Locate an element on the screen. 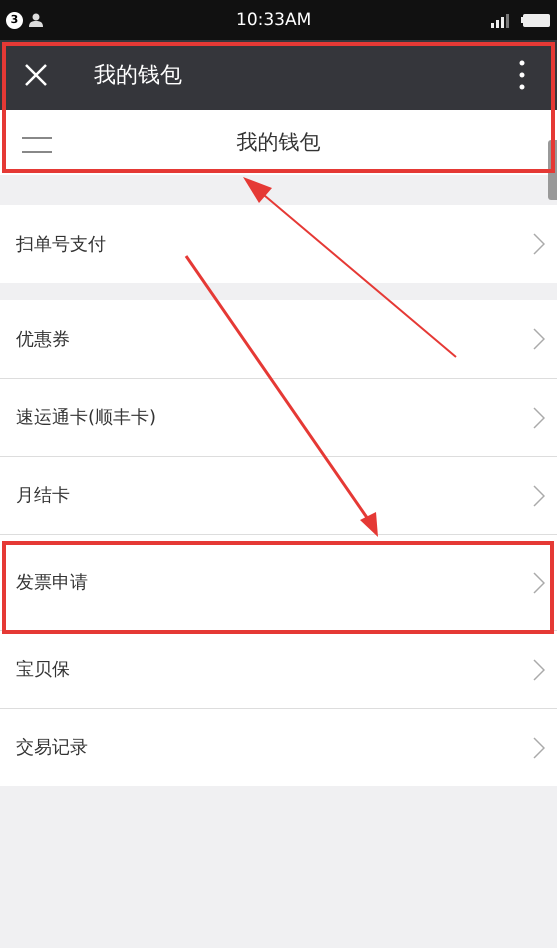  menu-icon is located at coordinates (37, 145).